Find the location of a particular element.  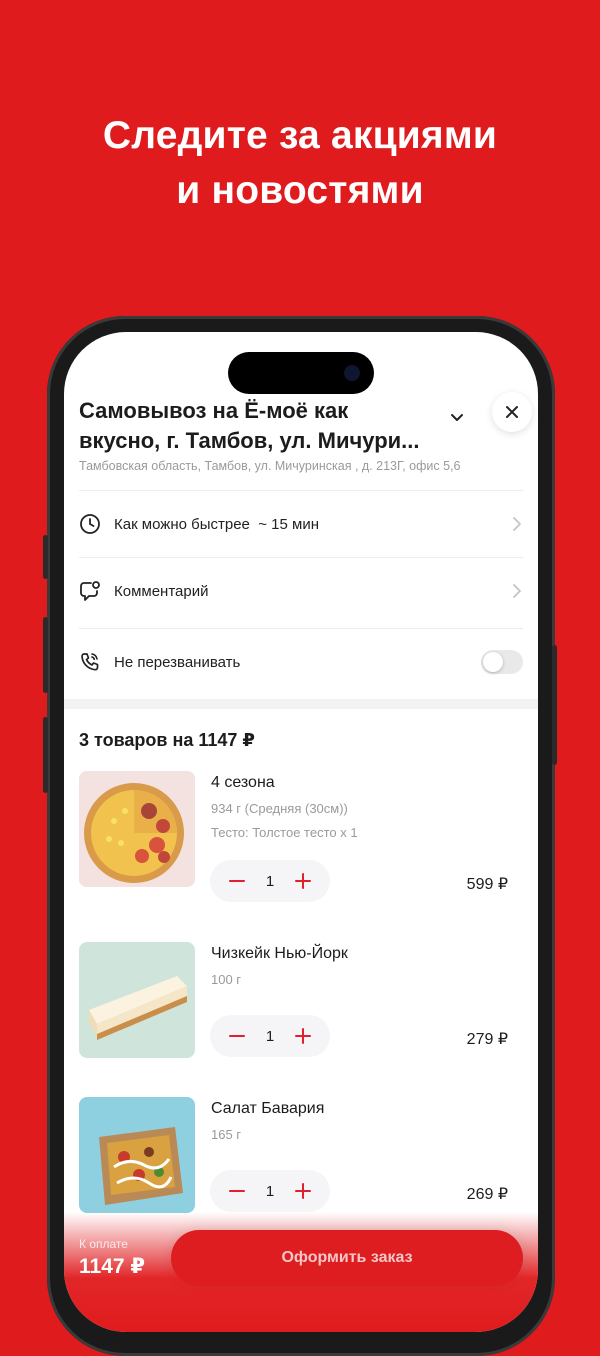

comment-icon is located at coordinates (90, 591).